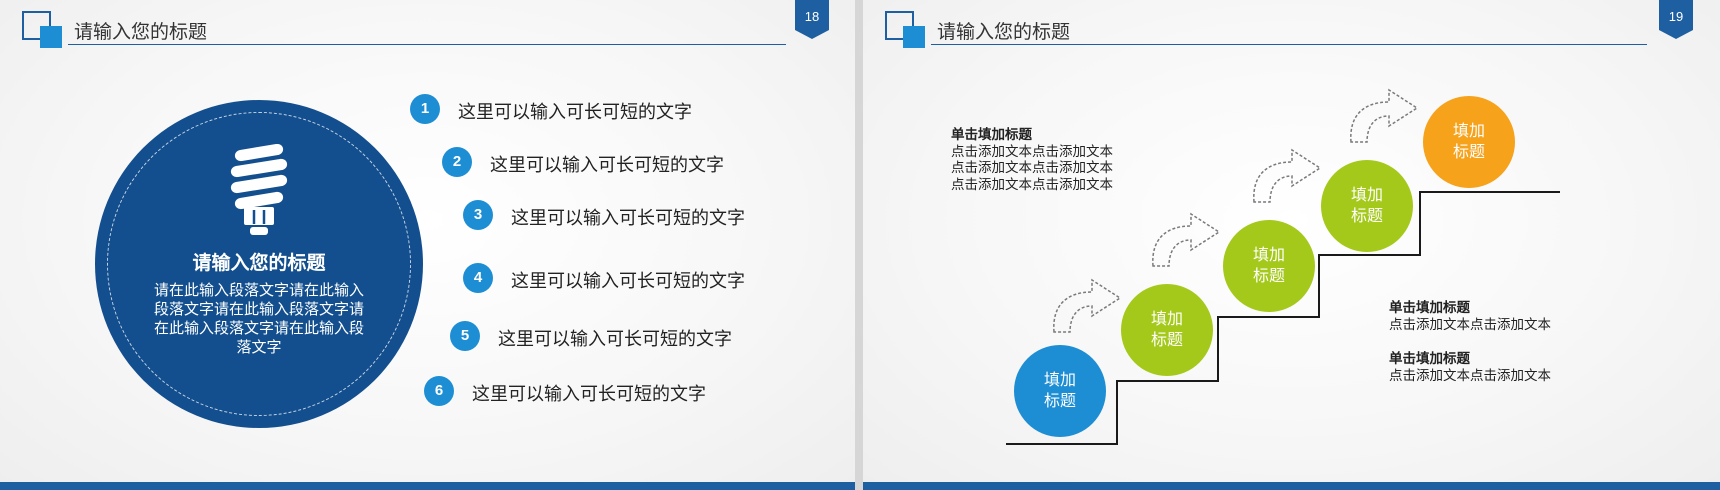 The height and width of the screenshot is (490, 1720). What do you see at coordinates (457, 162) in the screenshot?
I see `list-number-badge: 2` at bounding box center [457, 162].